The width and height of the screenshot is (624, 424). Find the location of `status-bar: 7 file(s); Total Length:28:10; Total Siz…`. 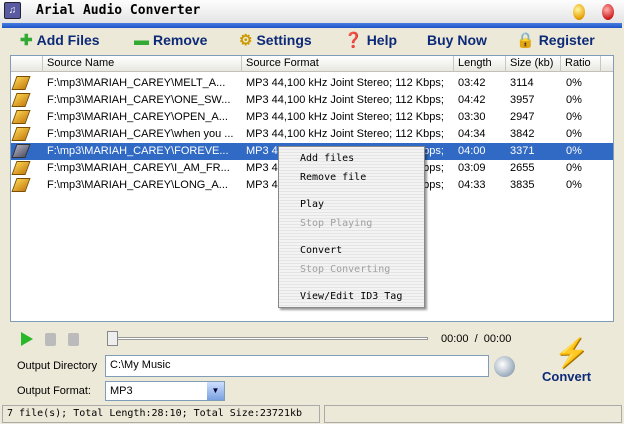

status-bar: 7 file(s); Total Length:28:10; Total Siz… is located at coordinates (161, 414).